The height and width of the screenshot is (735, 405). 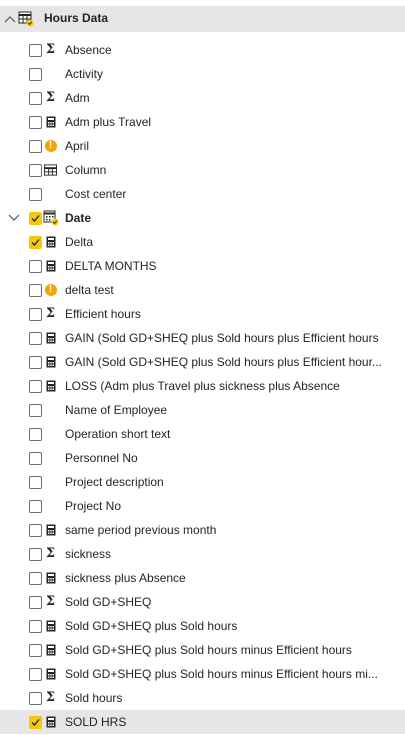 What do you see at coordinates (202, 218) in the screenshot?
I see `field-group-row: Date` at bounding box center [202, 218].